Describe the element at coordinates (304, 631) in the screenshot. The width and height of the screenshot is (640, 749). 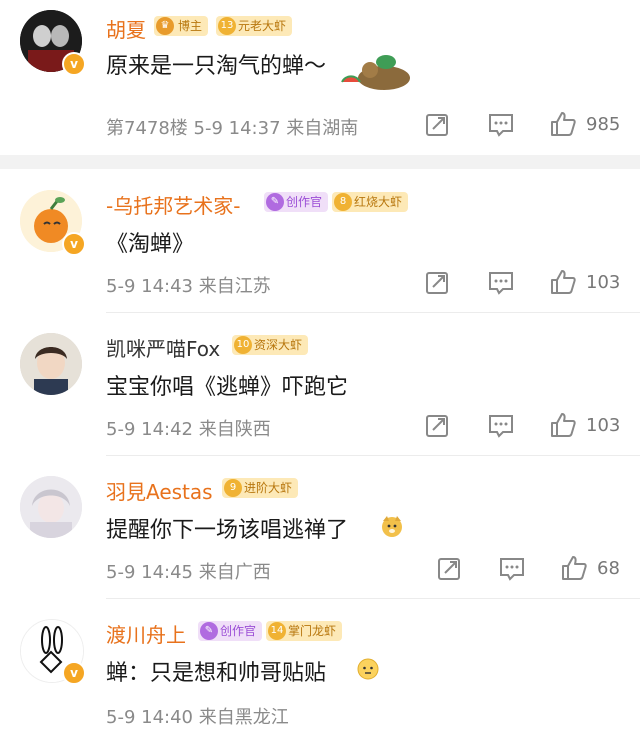
I see `level-badge: 14 掌门龙虾` at that location.